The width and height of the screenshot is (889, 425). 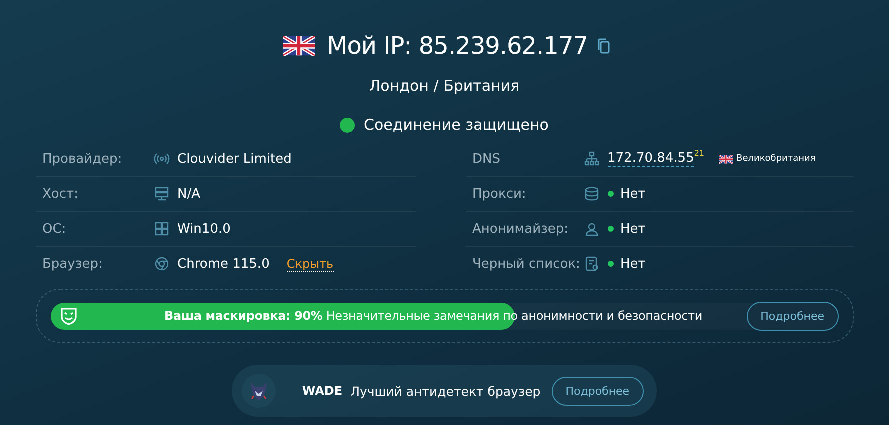 I want to click on person-icon, so click(x=592, y=229).